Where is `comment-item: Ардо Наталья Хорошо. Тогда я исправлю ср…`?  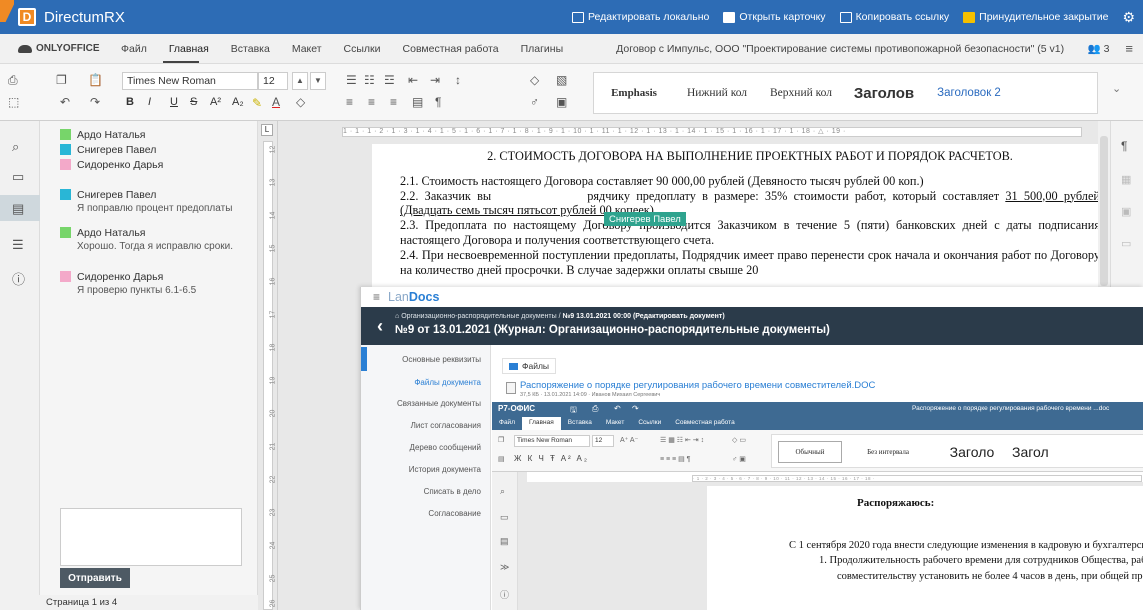
comment-item: Ардо Наталья Хорошо. Тогда я исправлю ср… is located at coordinates (146, 239).